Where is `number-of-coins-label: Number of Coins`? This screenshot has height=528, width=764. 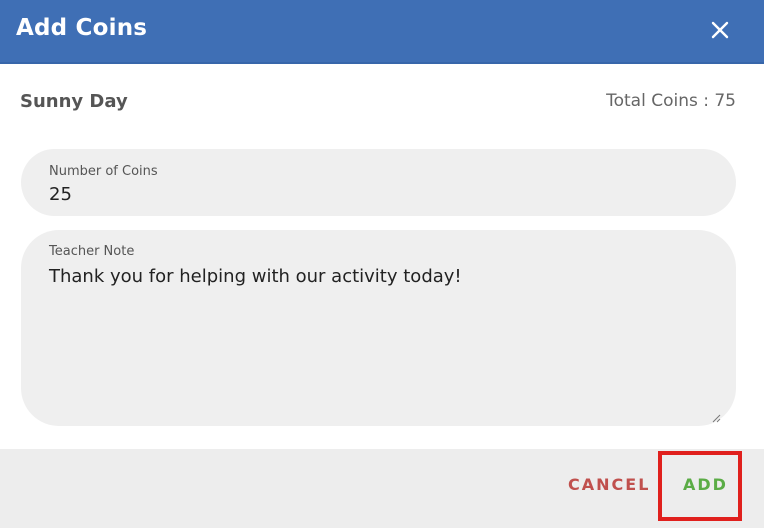
number-of-coins-label: Number of Coins is located at coordinates (103, 171).